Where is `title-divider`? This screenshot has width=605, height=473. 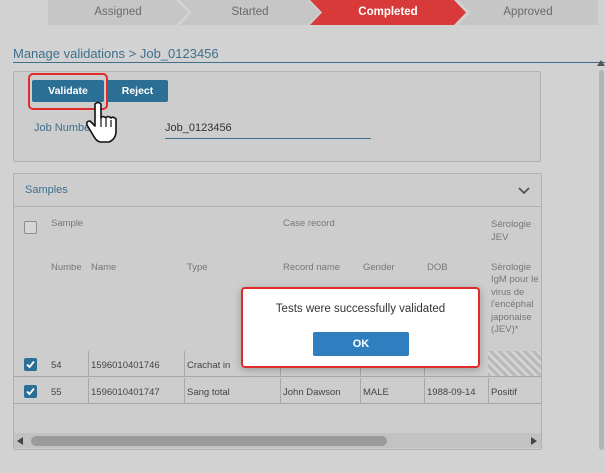
title-divider is located at coordinates (309, 62).